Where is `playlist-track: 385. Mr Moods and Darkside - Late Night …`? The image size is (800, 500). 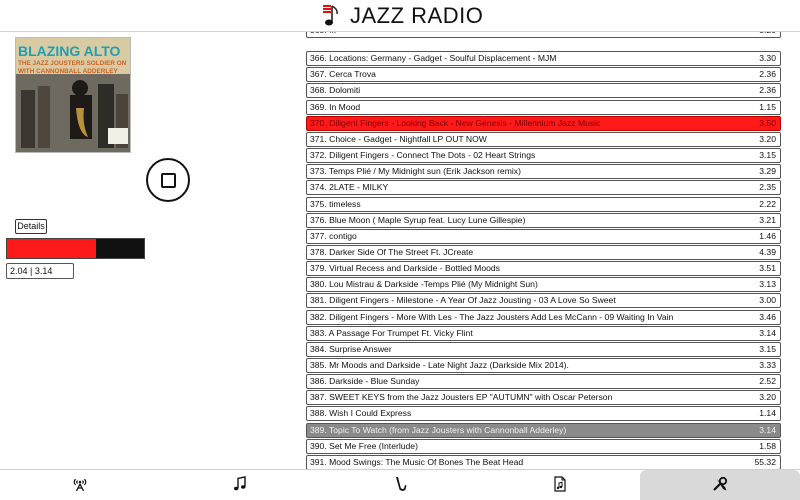 playlist-track: 385. Mr Moods and Darkside - Late Night … is located at coordinates (543, 365).